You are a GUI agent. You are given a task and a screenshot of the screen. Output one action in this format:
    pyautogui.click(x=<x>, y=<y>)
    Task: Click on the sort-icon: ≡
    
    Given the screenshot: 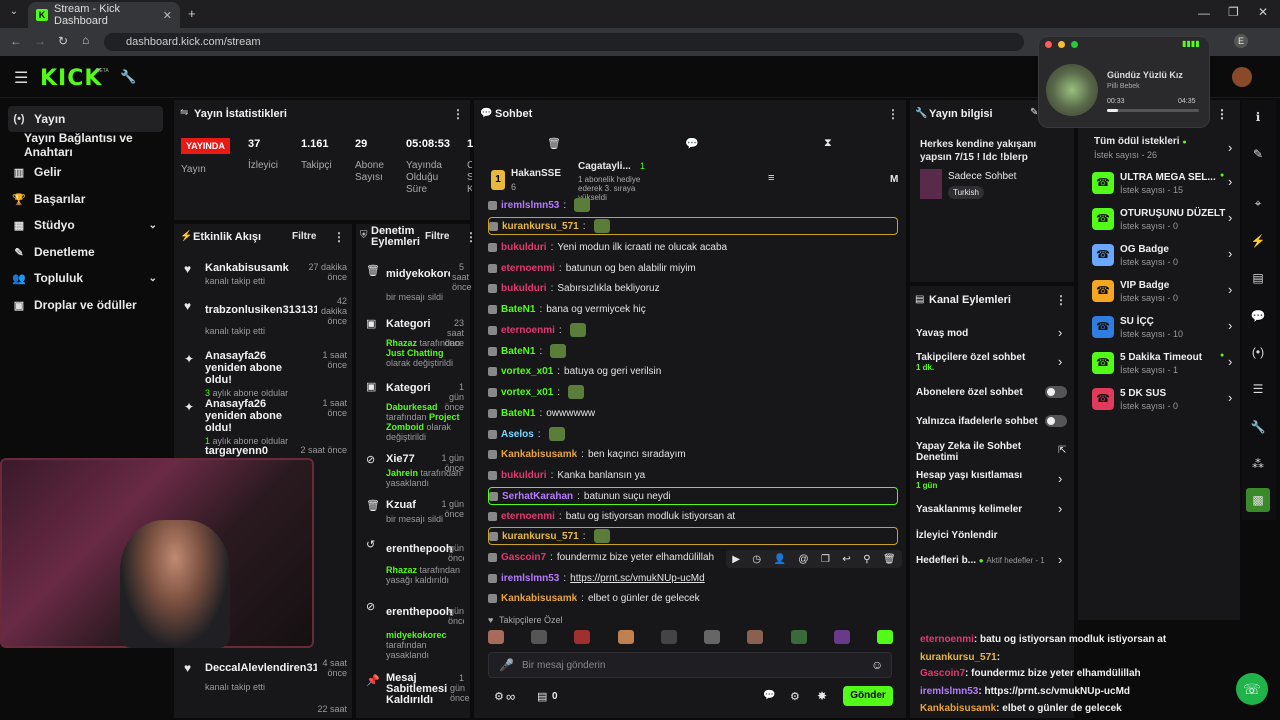 What is the action you would take?
    pyautogui.click(x=771, y=178)
    